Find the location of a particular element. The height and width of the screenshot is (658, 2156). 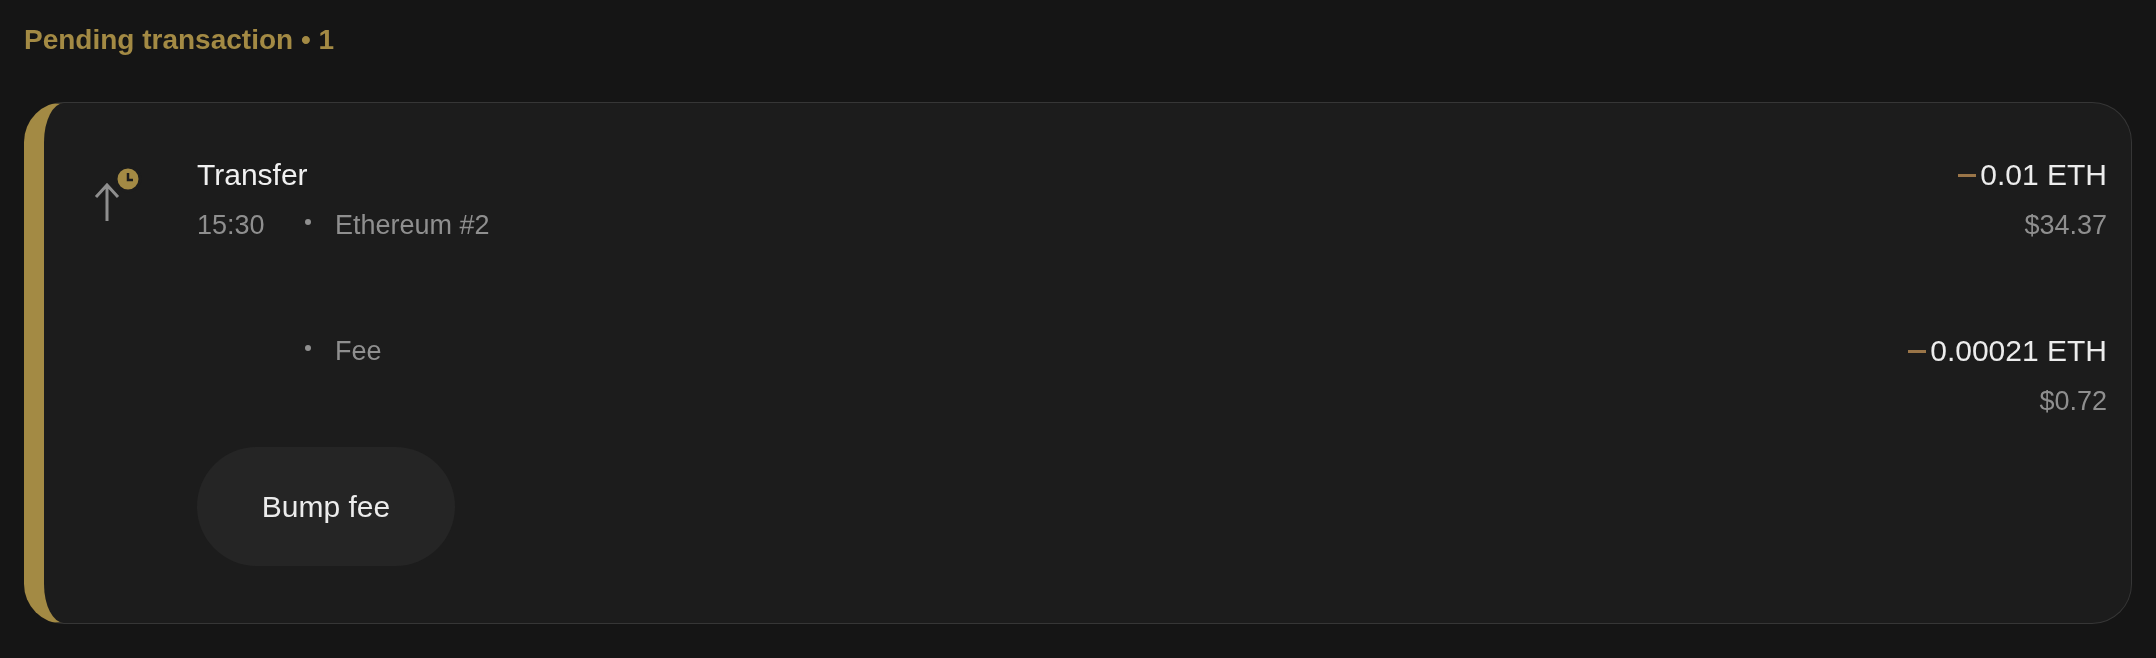

fee-label: Fee is located at coordinates (358, 351).